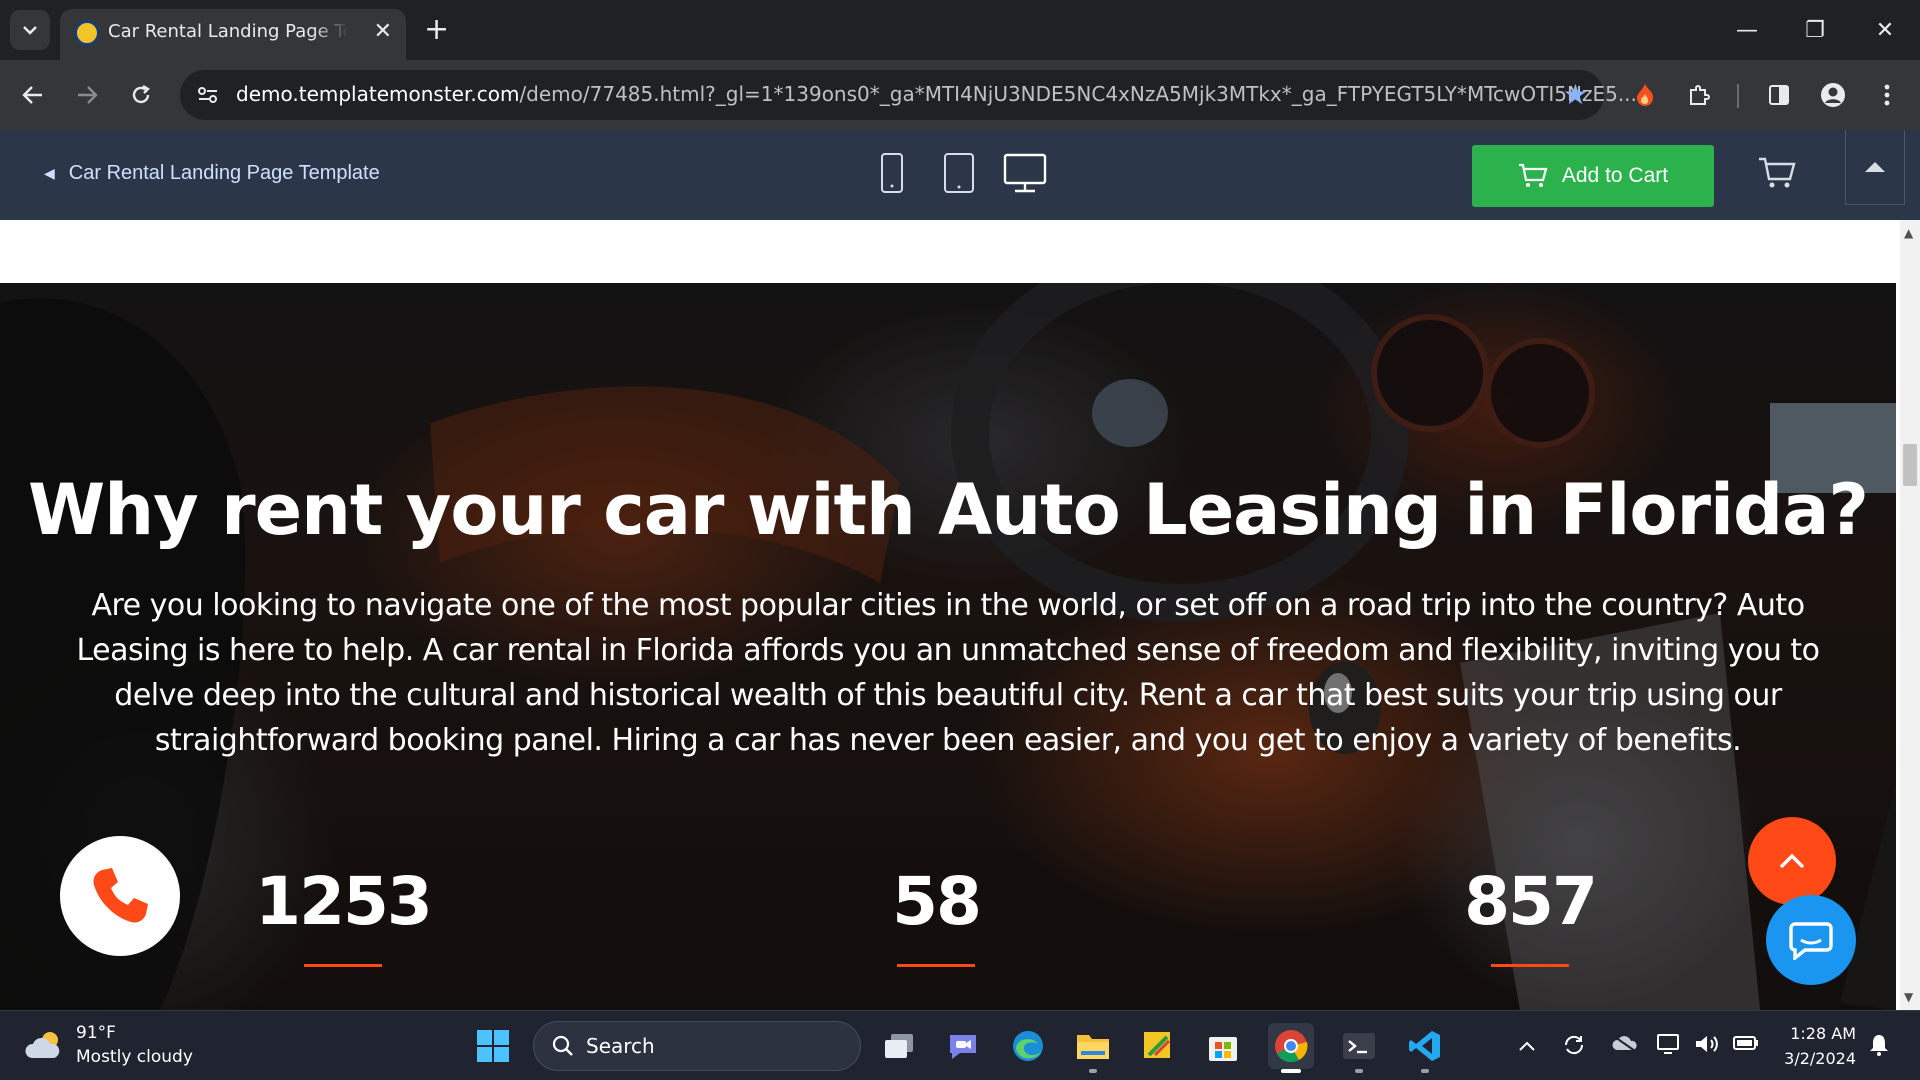 Image resolution: width=1920 pixels, height=1080 pixels. What do you see at coordinates (1028, 1046) in the screenshot?
I see `edge-browser-app` at bounding box center [1028, 1046].